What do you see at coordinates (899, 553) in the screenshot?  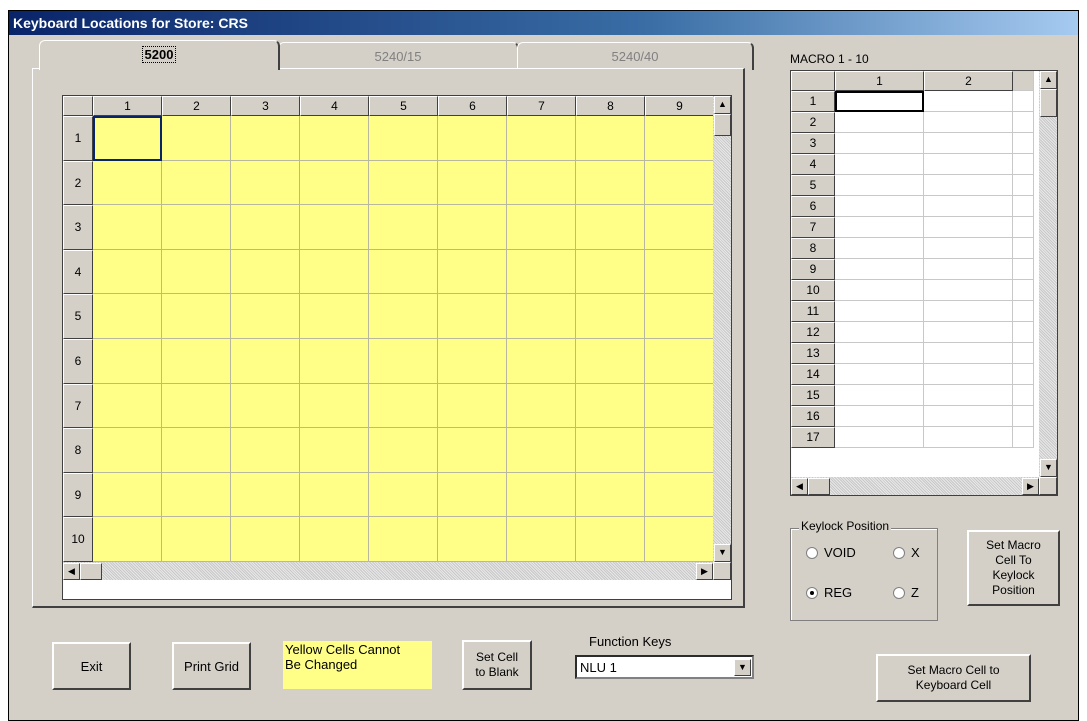 I see `keylock-radio-x` at bounding box center [899, 553].